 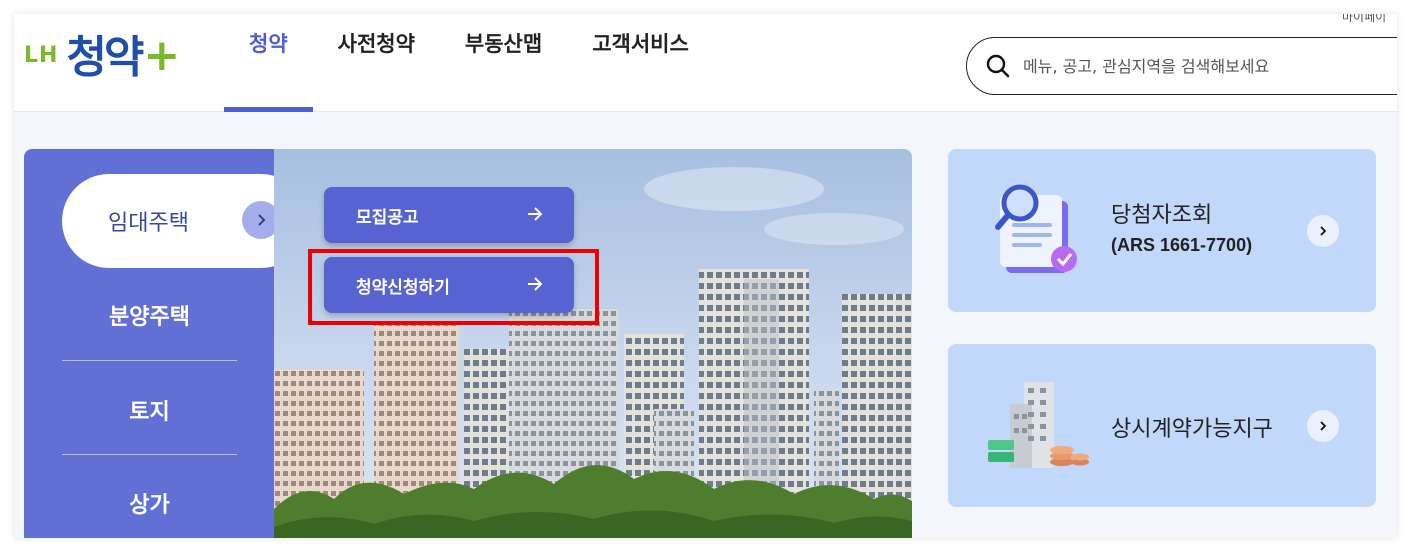 What do you see at coordinates (148, 223) in the screenshot?
I see `menu-item-label: 임대주택` at bounding box center [148, 223].